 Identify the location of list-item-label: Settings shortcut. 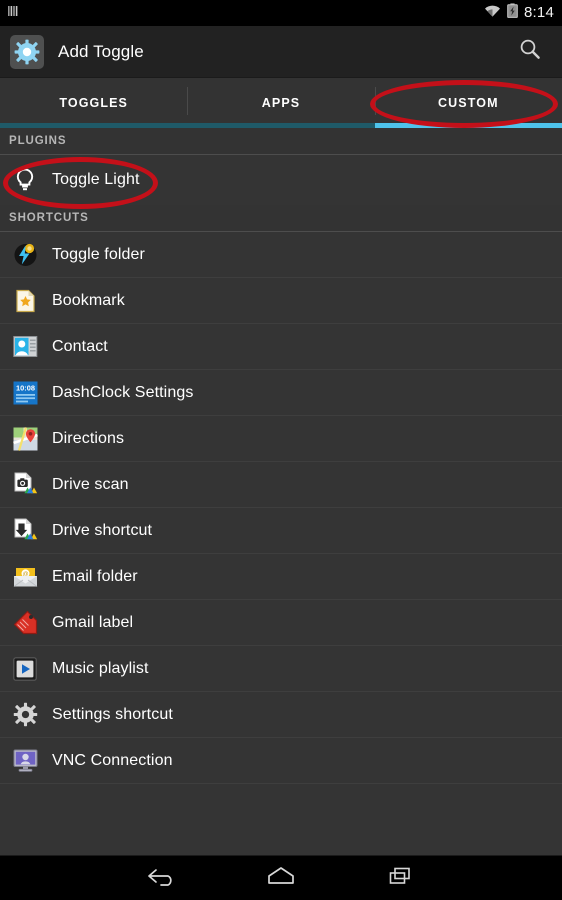
(112, 714).